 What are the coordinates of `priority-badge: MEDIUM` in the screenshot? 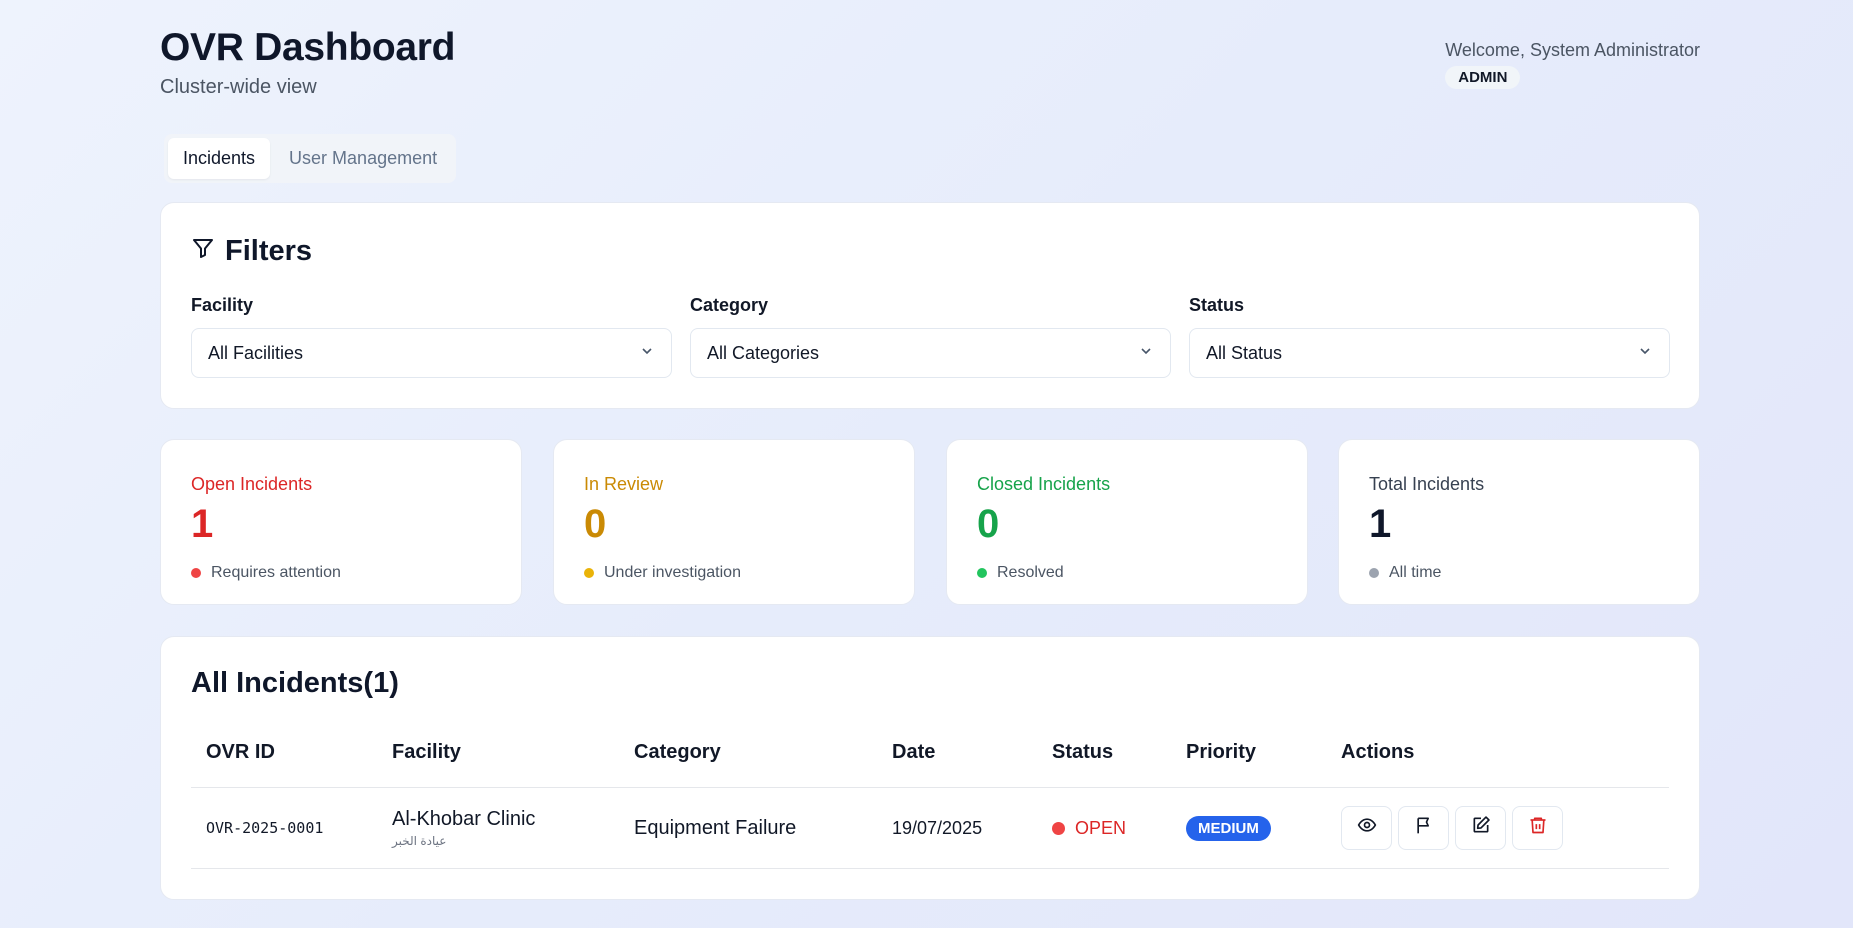 It's located at (1228, 828).